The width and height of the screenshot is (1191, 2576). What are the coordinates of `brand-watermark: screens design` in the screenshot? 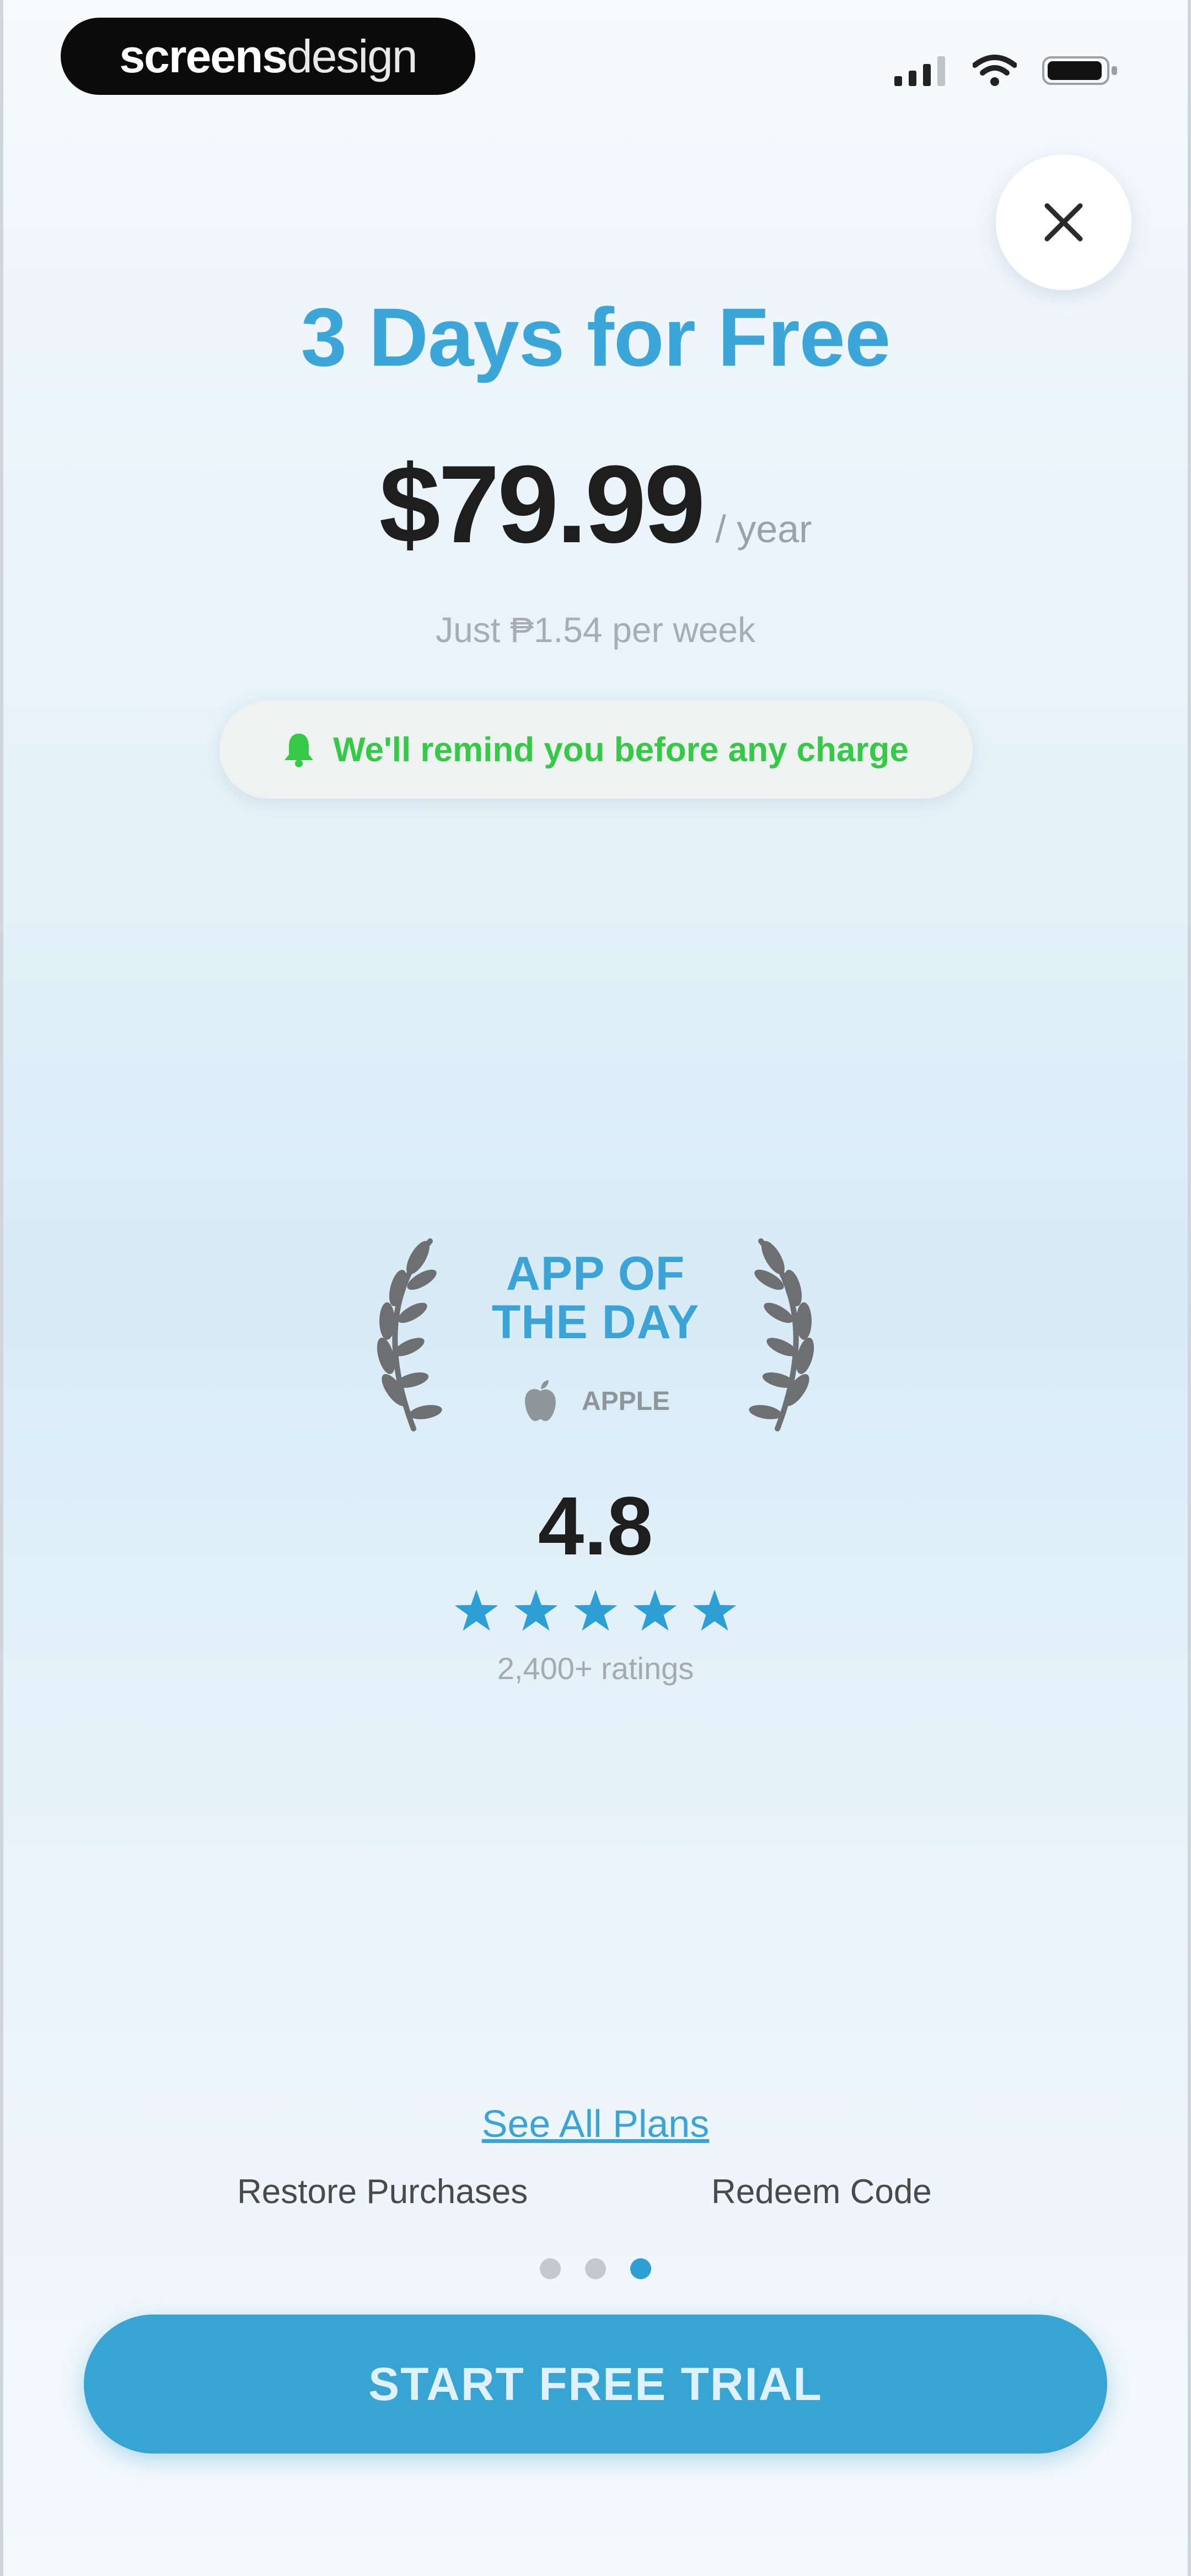 It's located at (268, 56).